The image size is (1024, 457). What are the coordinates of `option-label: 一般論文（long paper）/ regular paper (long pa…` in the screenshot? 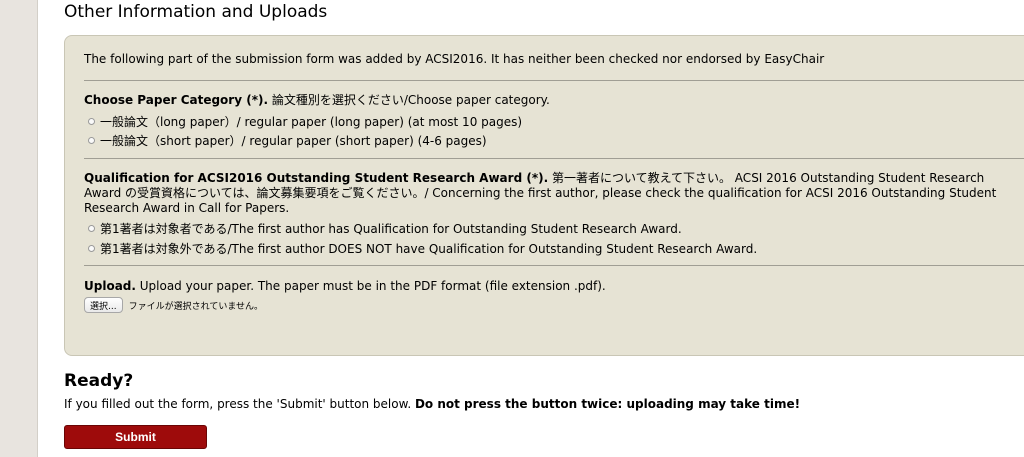 It's located at (311, 122).